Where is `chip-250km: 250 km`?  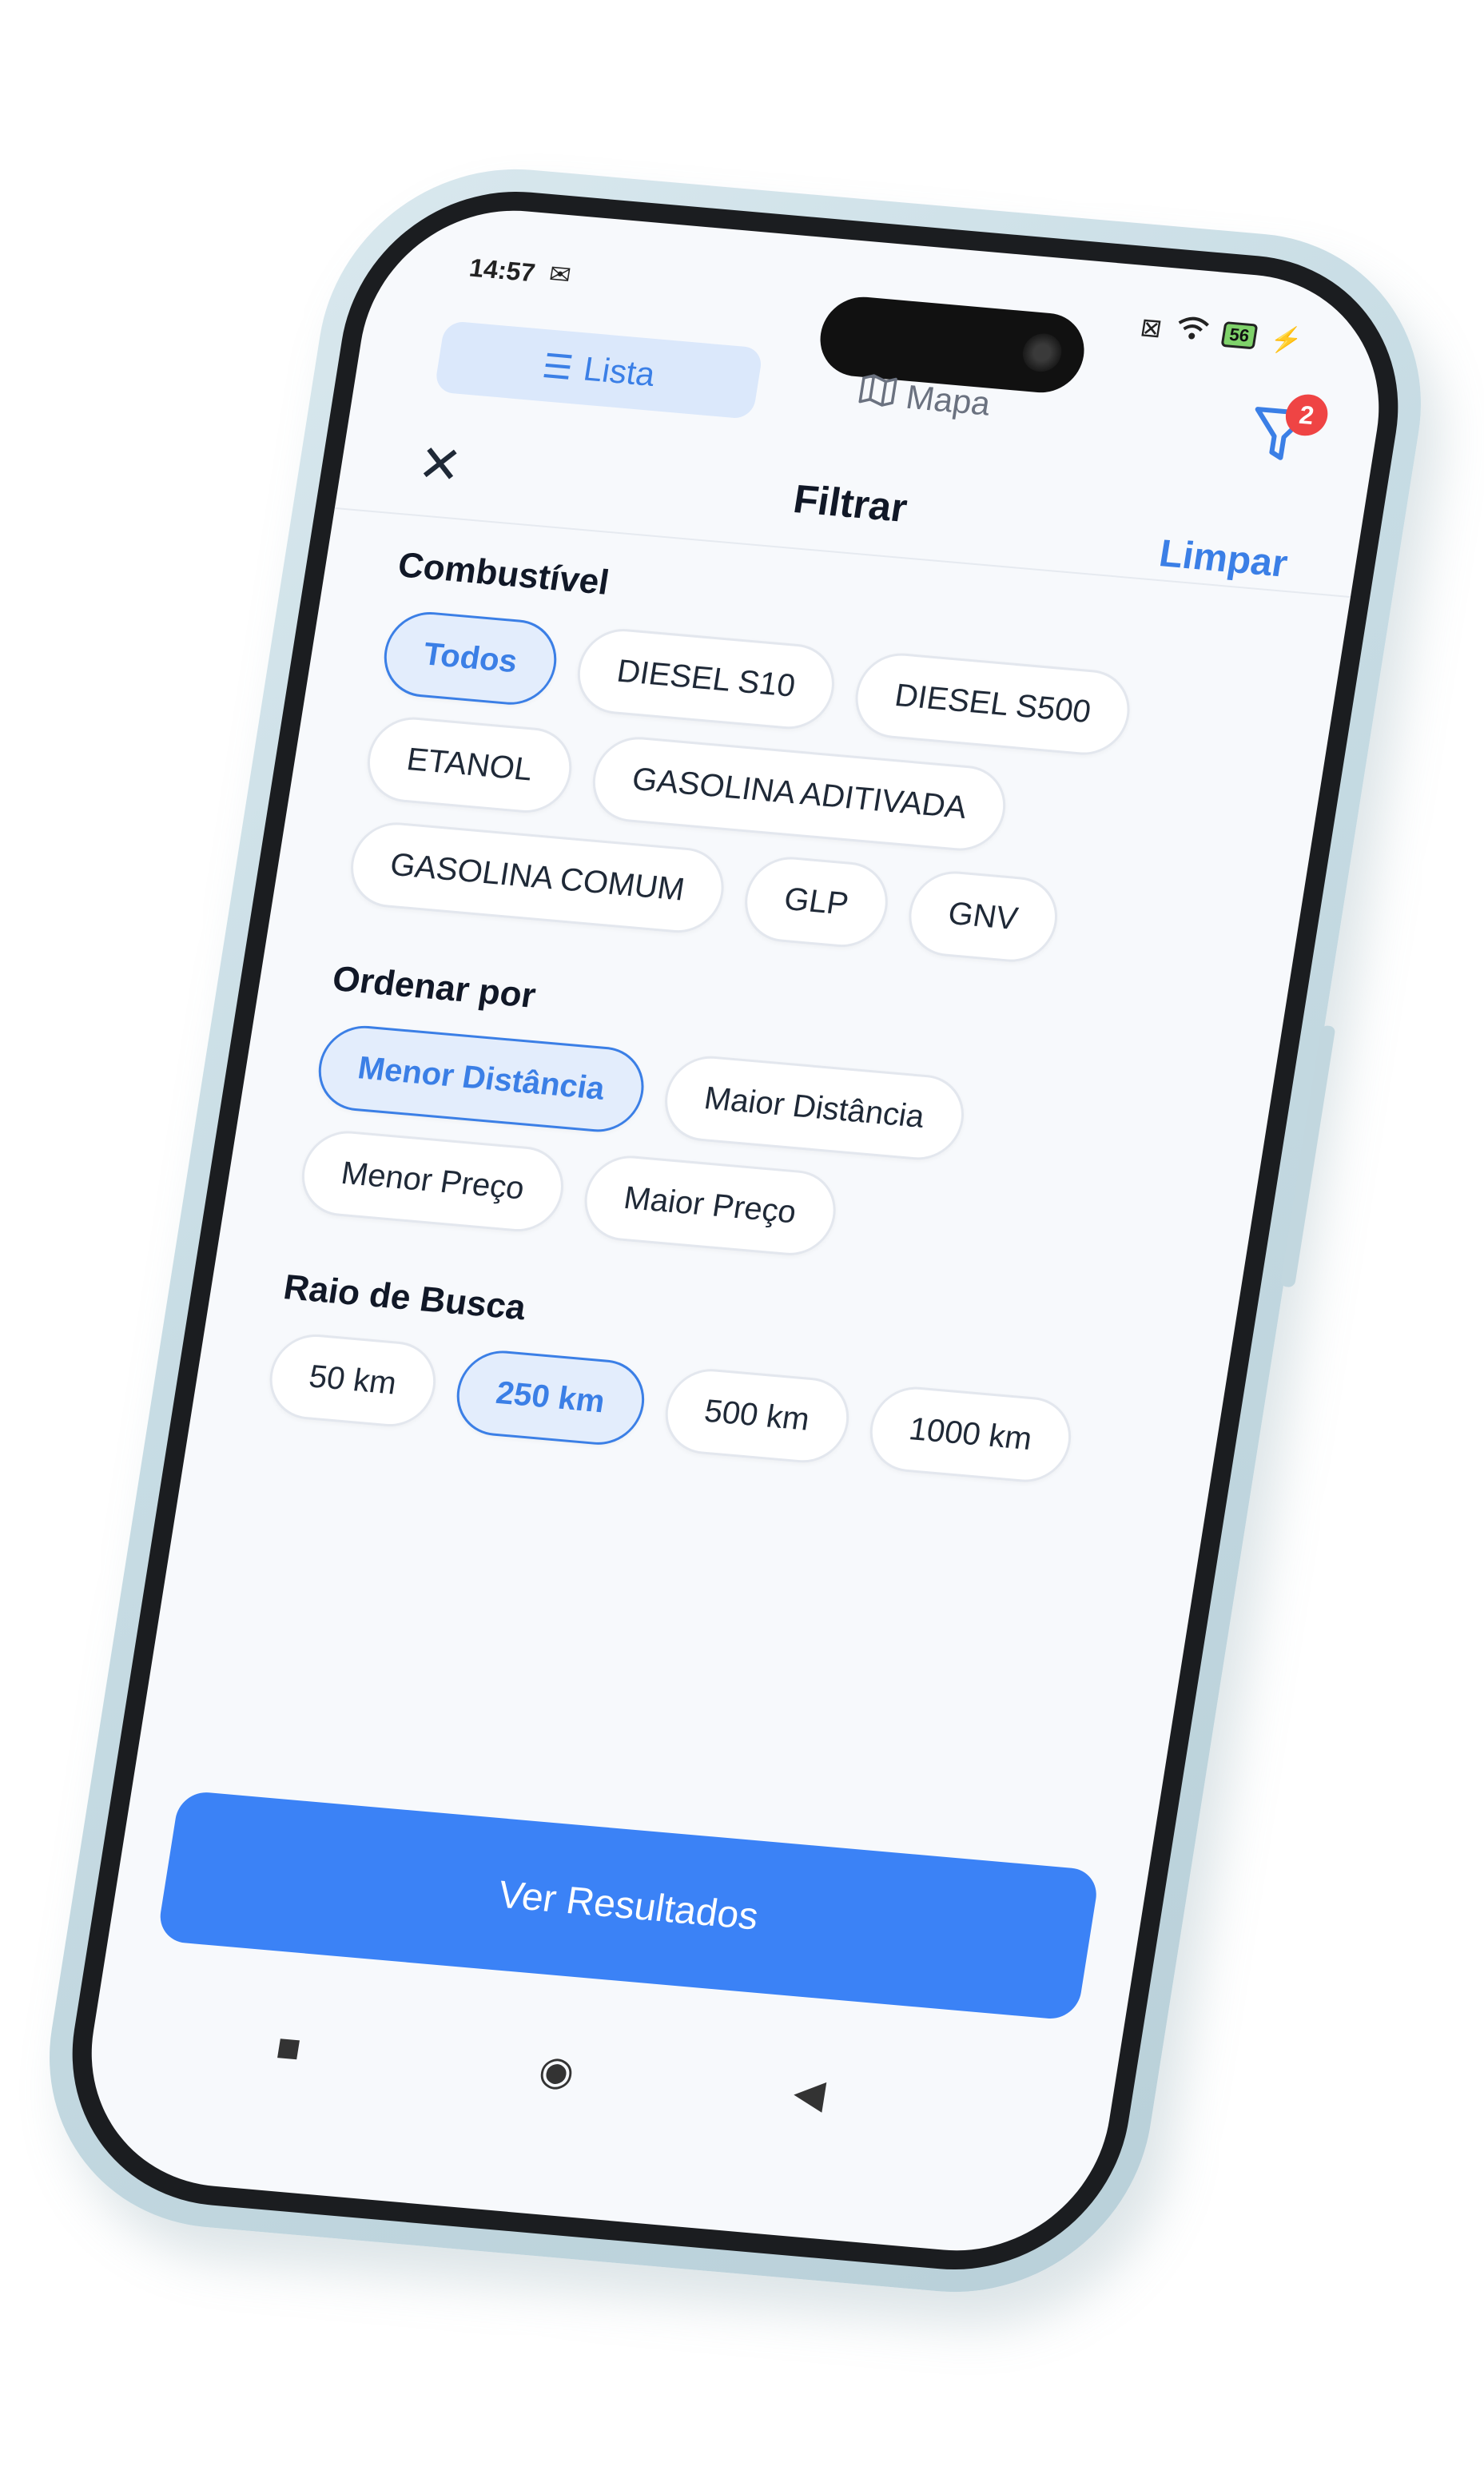 chip-250km: 250 km is located at coordinates (550, 1397).